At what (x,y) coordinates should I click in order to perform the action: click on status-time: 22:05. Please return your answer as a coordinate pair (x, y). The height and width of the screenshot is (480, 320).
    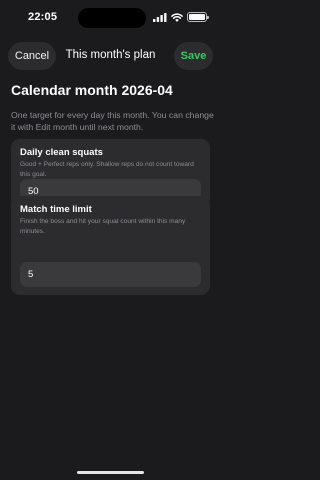
    Looking at the image, I should click on (43, 17).